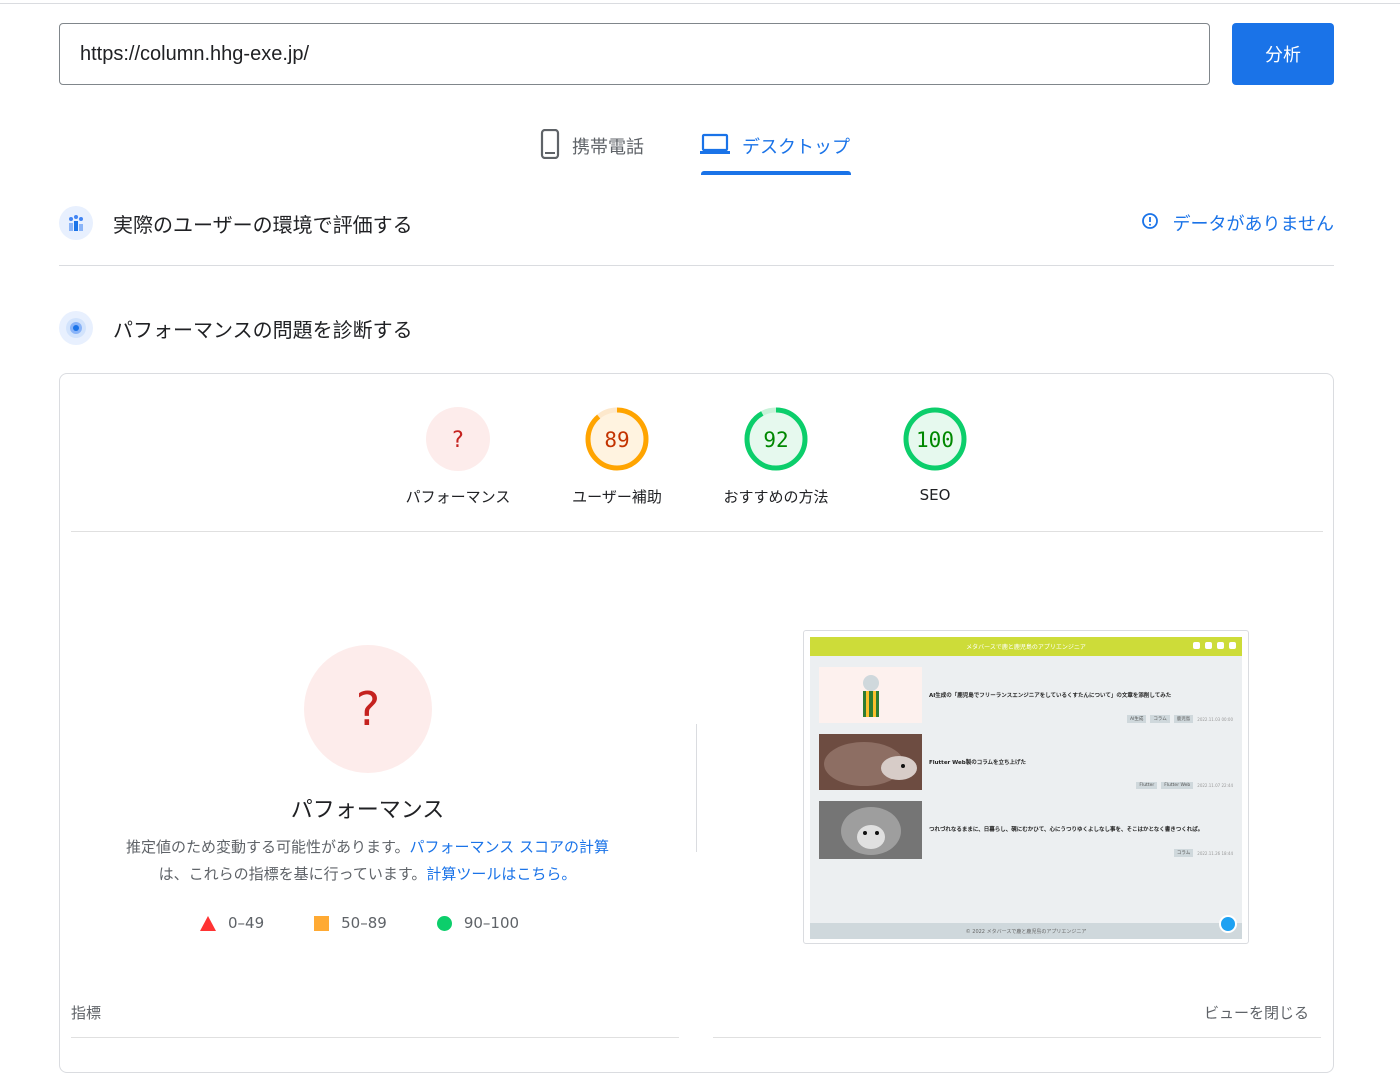 This screenshot has height=1073, width=1400. Describe the element at coordinates (1232, 645) in the screenshot. I see `rss-icon` at that location.